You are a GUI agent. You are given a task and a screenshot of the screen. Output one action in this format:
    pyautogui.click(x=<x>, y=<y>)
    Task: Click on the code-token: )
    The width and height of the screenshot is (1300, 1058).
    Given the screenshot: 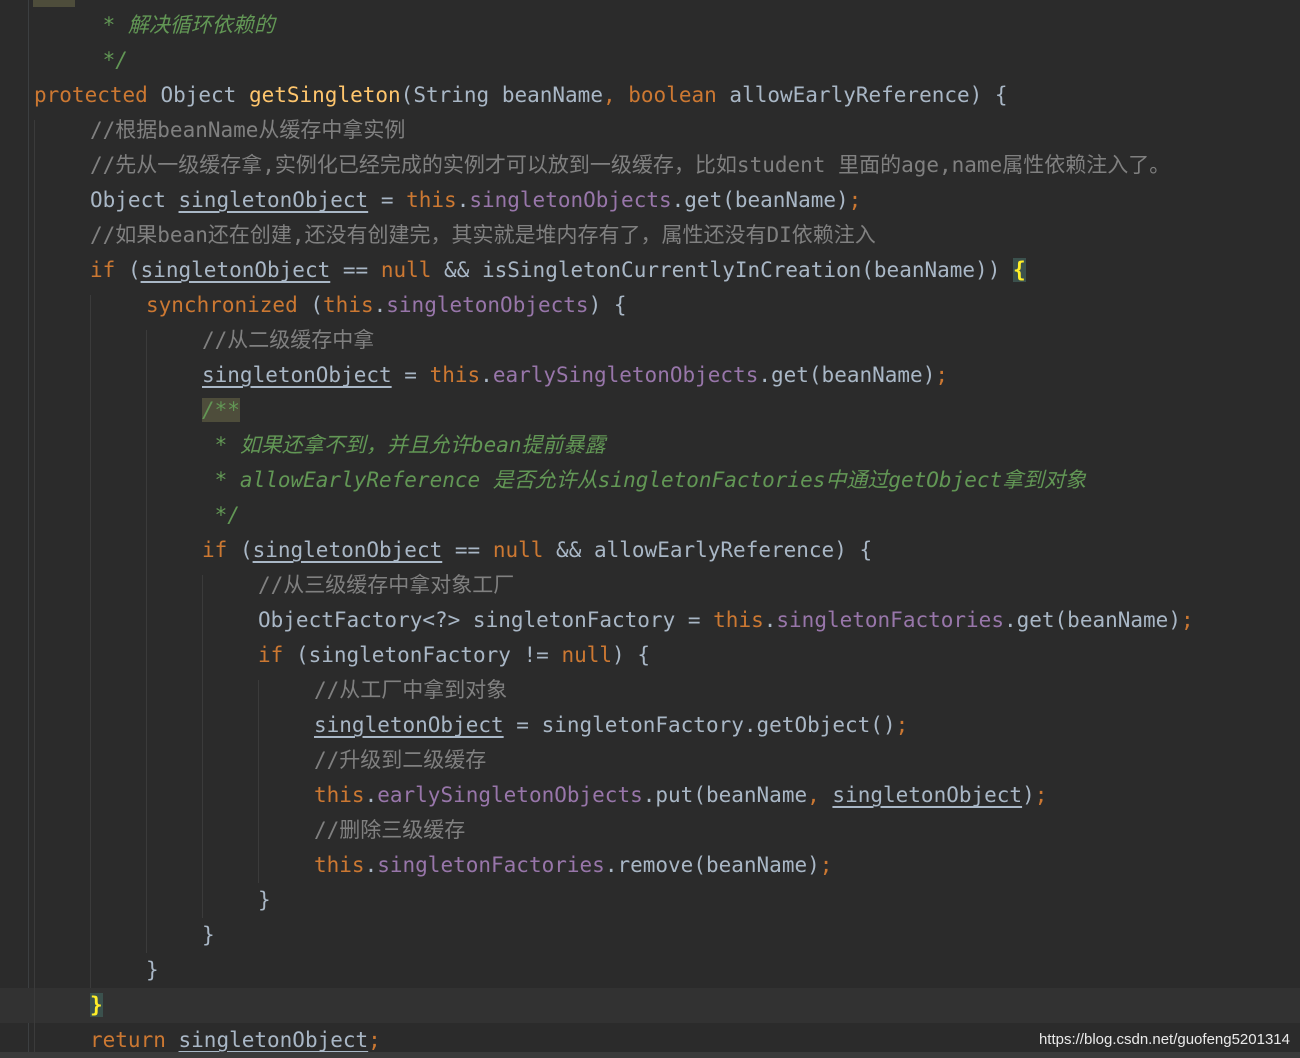 What is the action you would take?
    pyautogui.click(x=1028, y=795)
    